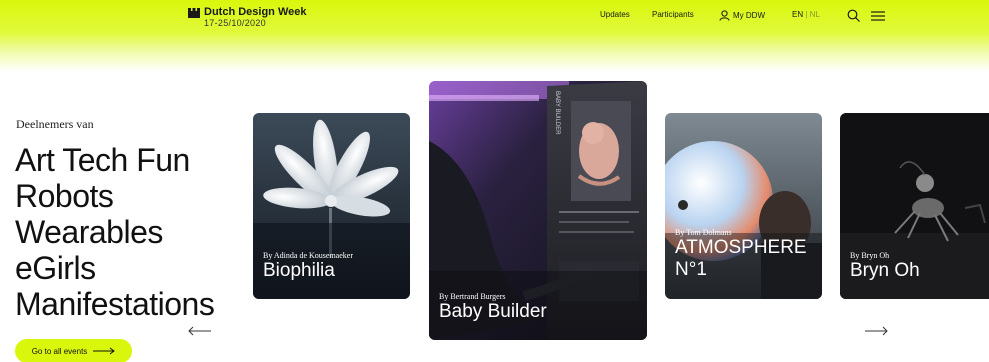 This screenshot has width=989, height=362. I want to click on card-author: By Tom Dolmans, so click(703, 232).